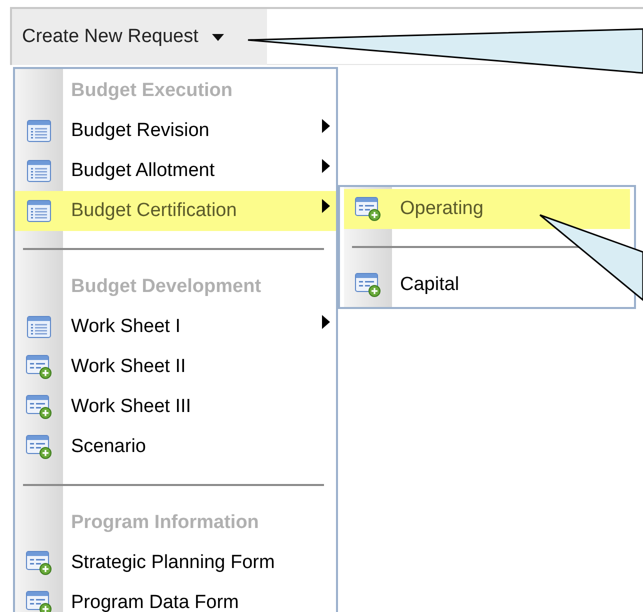  Describe the element at coordinates (175, 211) in the screenshot. I see `menu-item: Budget Certification` at that location.